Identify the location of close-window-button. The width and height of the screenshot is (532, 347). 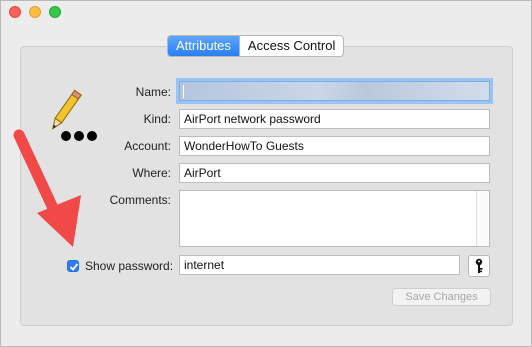
(15, 12).